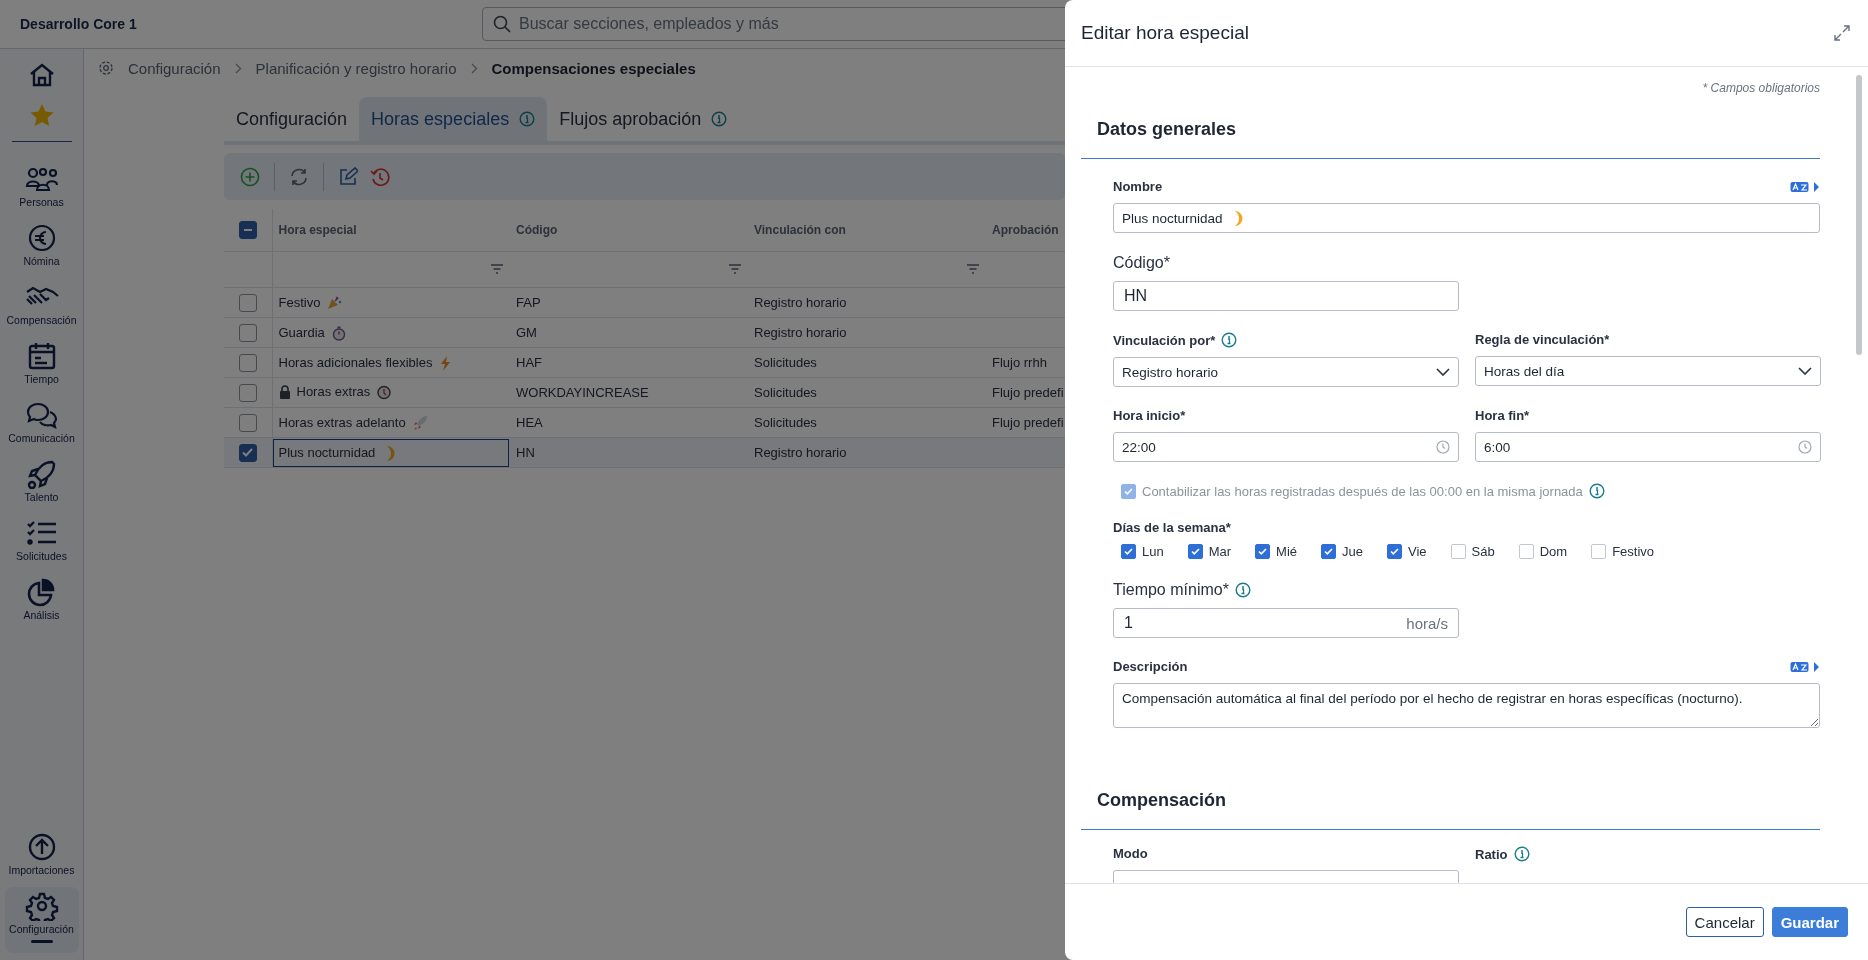  I want to click on column-header: Hora especial, so click(317, 230).